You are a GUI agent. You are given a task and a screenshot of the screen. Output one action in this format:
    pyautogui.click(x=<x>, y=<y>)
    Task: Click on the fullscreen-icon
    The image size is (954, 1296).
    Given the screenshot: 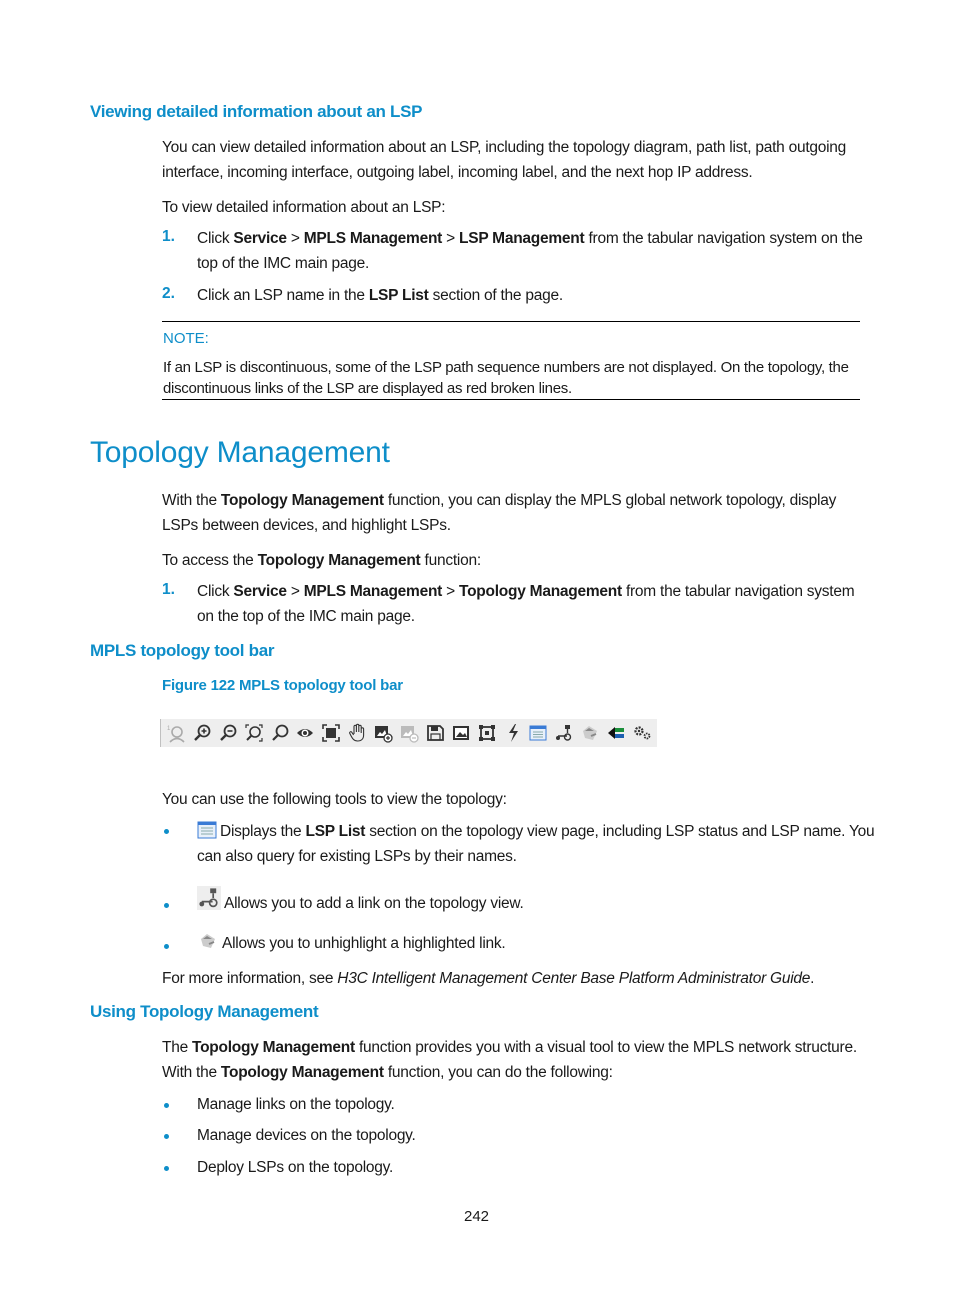 What is the action you would take?
    pyautogui.click(x=331, y=733)
    